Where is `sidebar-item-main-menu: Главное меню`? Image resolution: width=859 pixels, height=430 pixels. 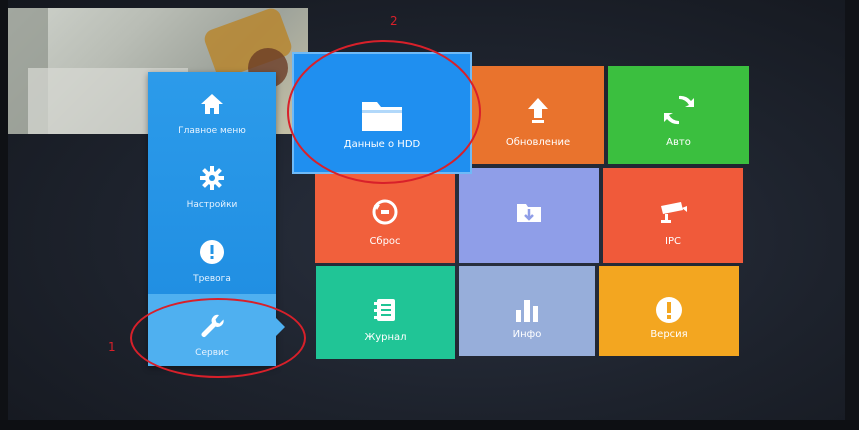
sidebar-item-main-menu: Главное меню is located at coordinates (212, 108).